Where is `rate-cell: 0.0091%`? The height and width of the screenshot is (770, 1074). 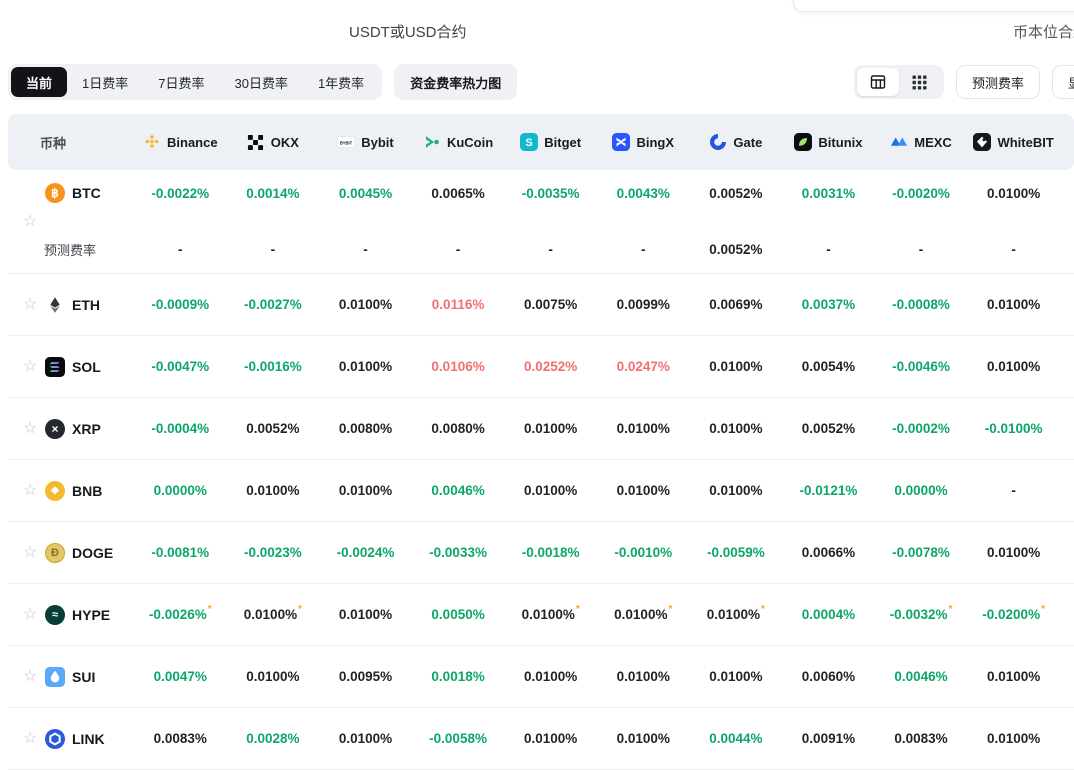 rate-cell: 0.0091% is located at coordinates (828, 738).